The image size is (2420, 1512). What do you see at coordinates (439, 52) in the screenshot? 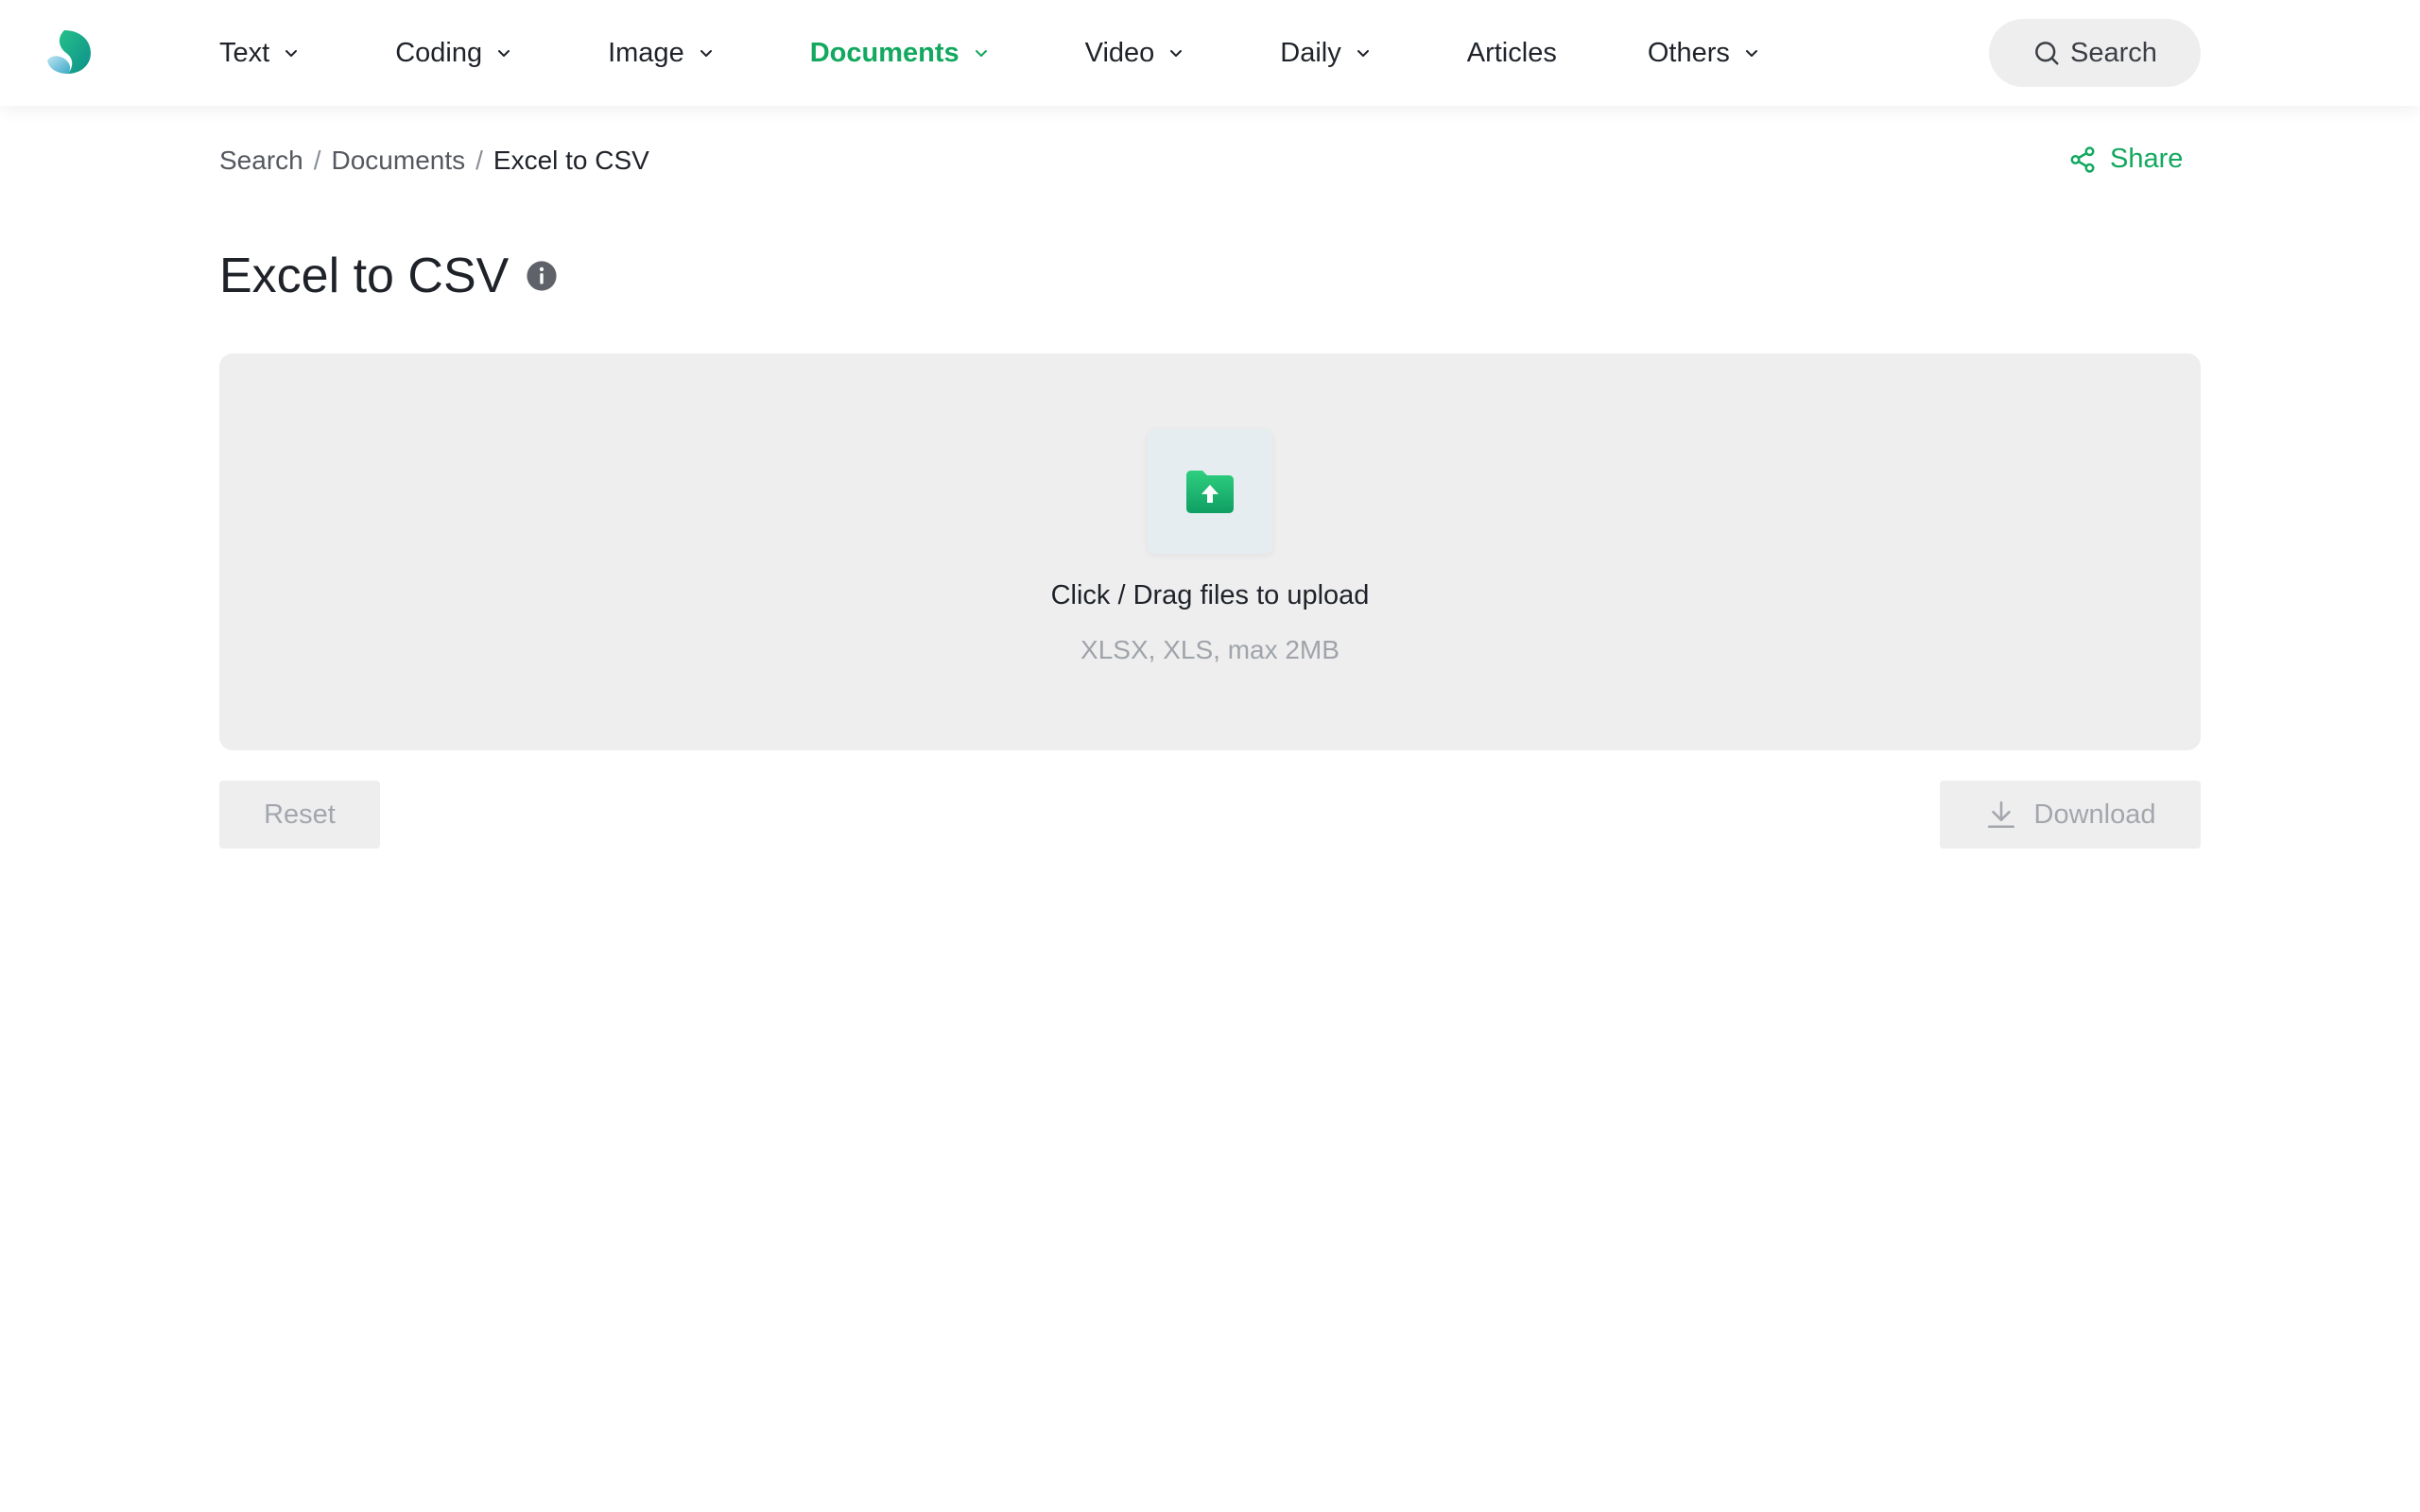
I see `nav-item-label: Coding` at bounding box center [439, 52].